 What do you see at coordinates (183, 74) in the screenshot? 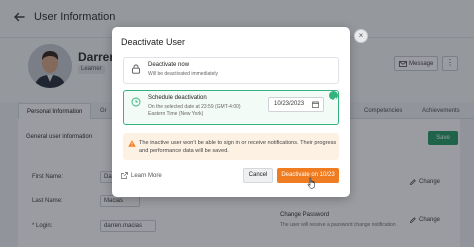
I see `option-now-desc: Will be deactivated immediately` at bounding box center [183, 74].